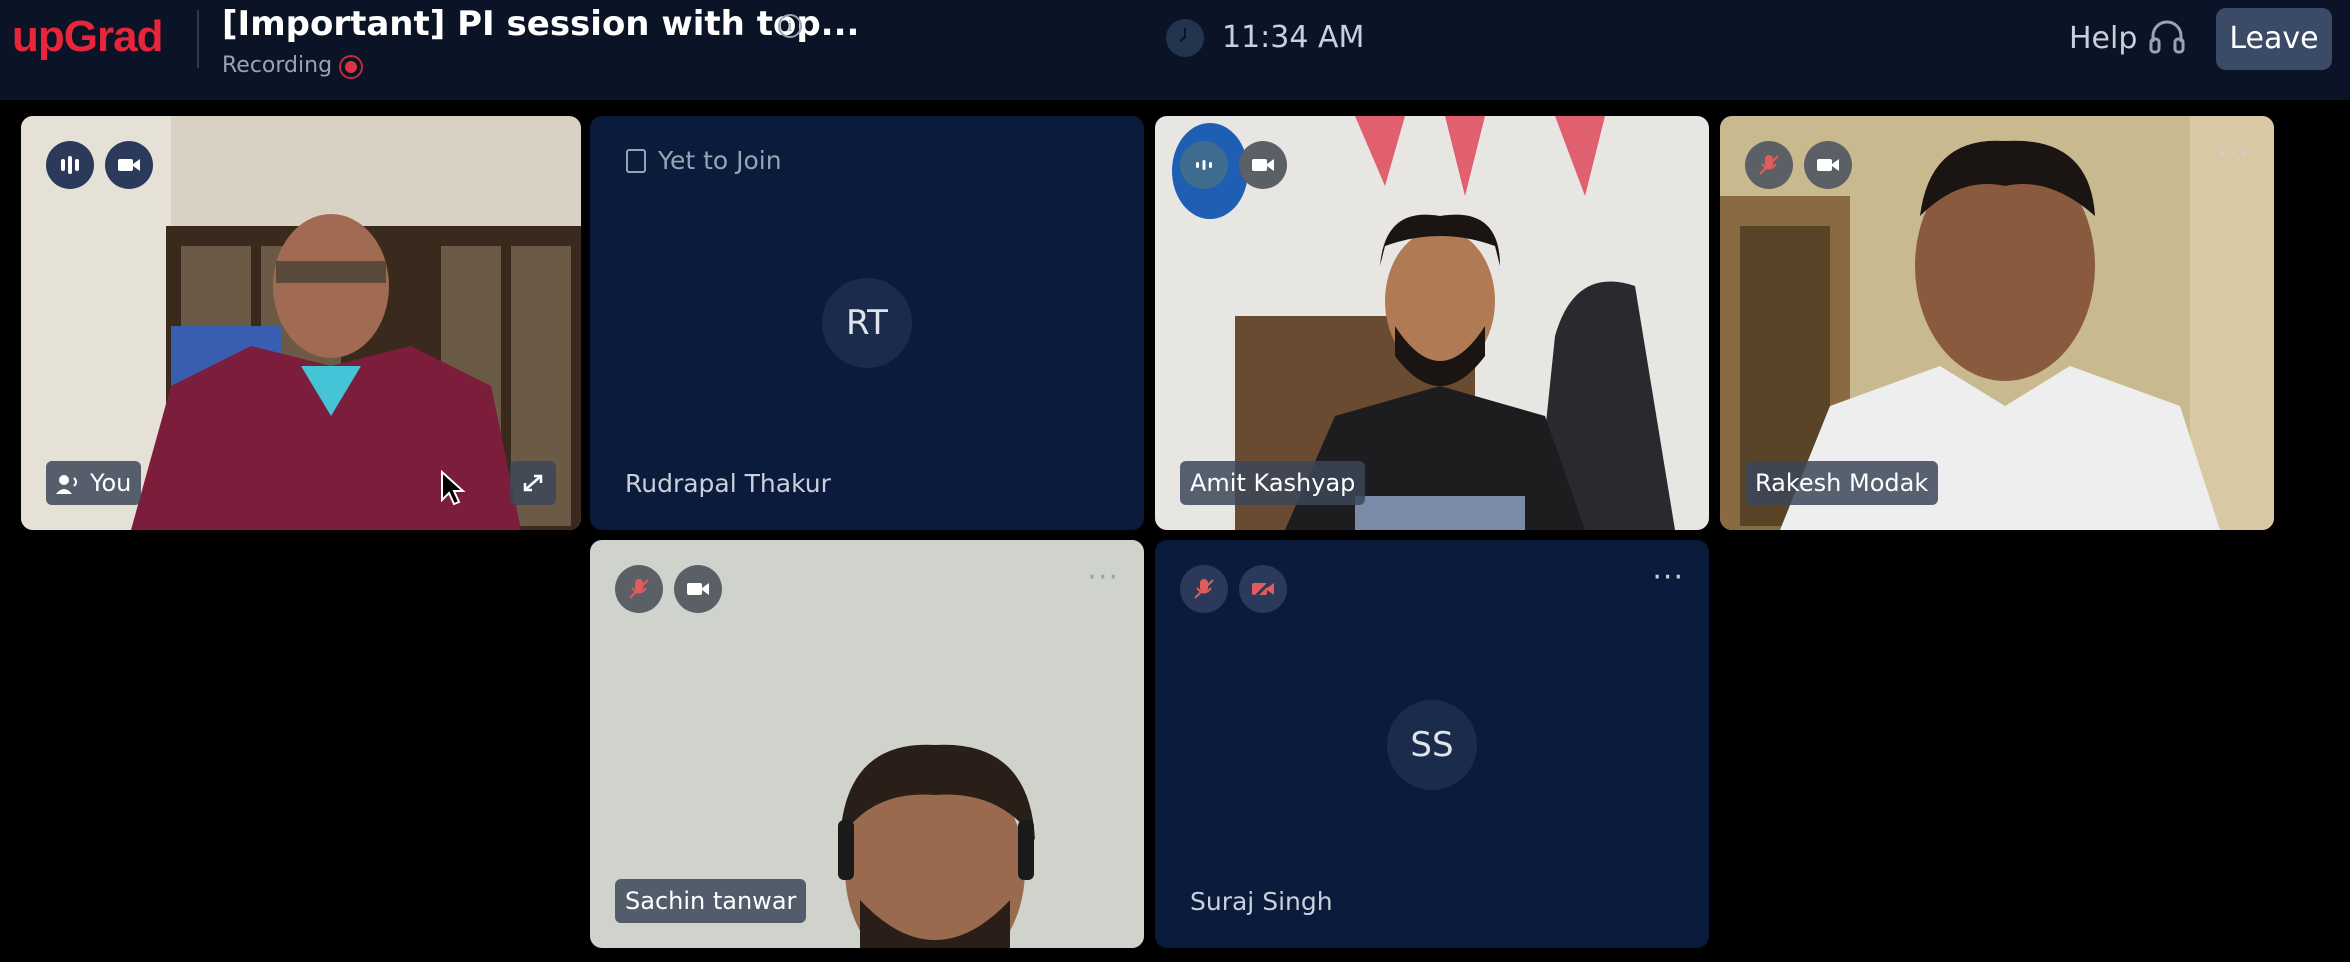 The width and height of the screenshot is (2350, 962). What do you see at coordinates (867, 744) in the screenshot?
I see `participant-tile-sachin-tanwar: ··· Sachin tanwar` at bounding box center [867, 744].